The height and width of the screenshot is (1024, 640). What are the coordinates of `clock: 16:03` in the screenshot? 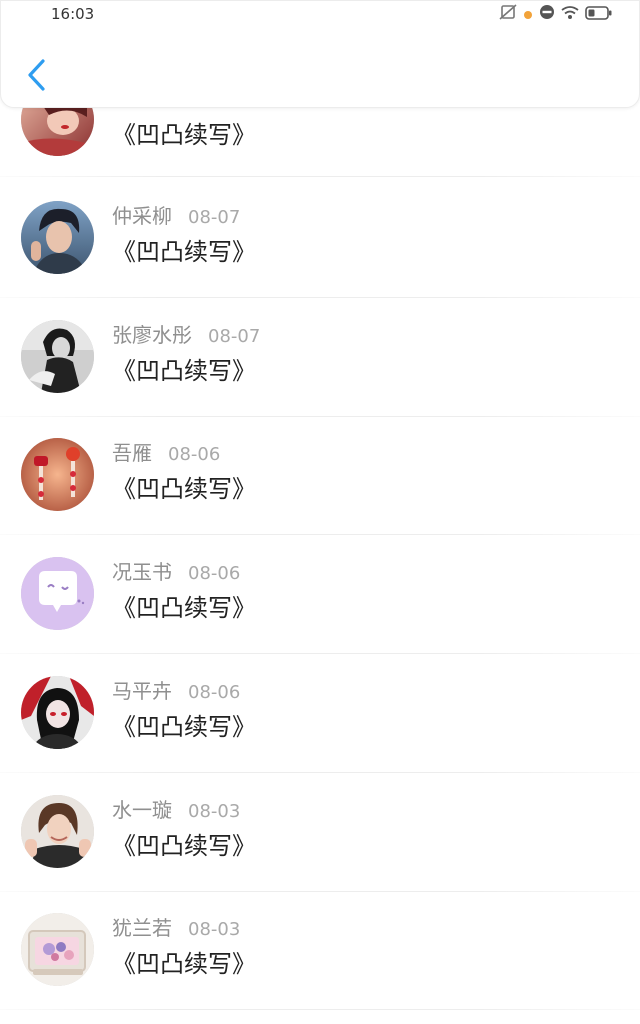 It's located at (73, 14).